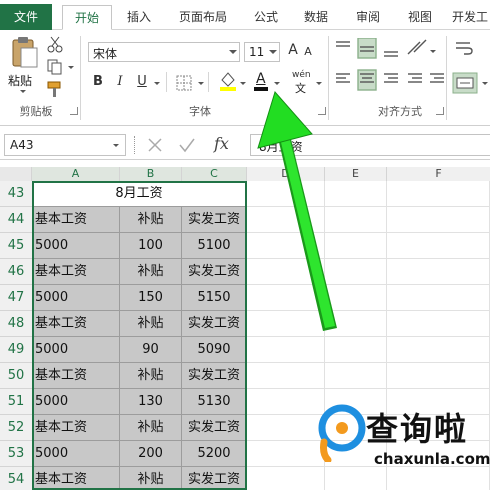 Image resolution: width=490 pixels, height=490 pixels. Describe the element at coordinates (151, 402) in the screenshot. I see `table-cell: 130` at that location.